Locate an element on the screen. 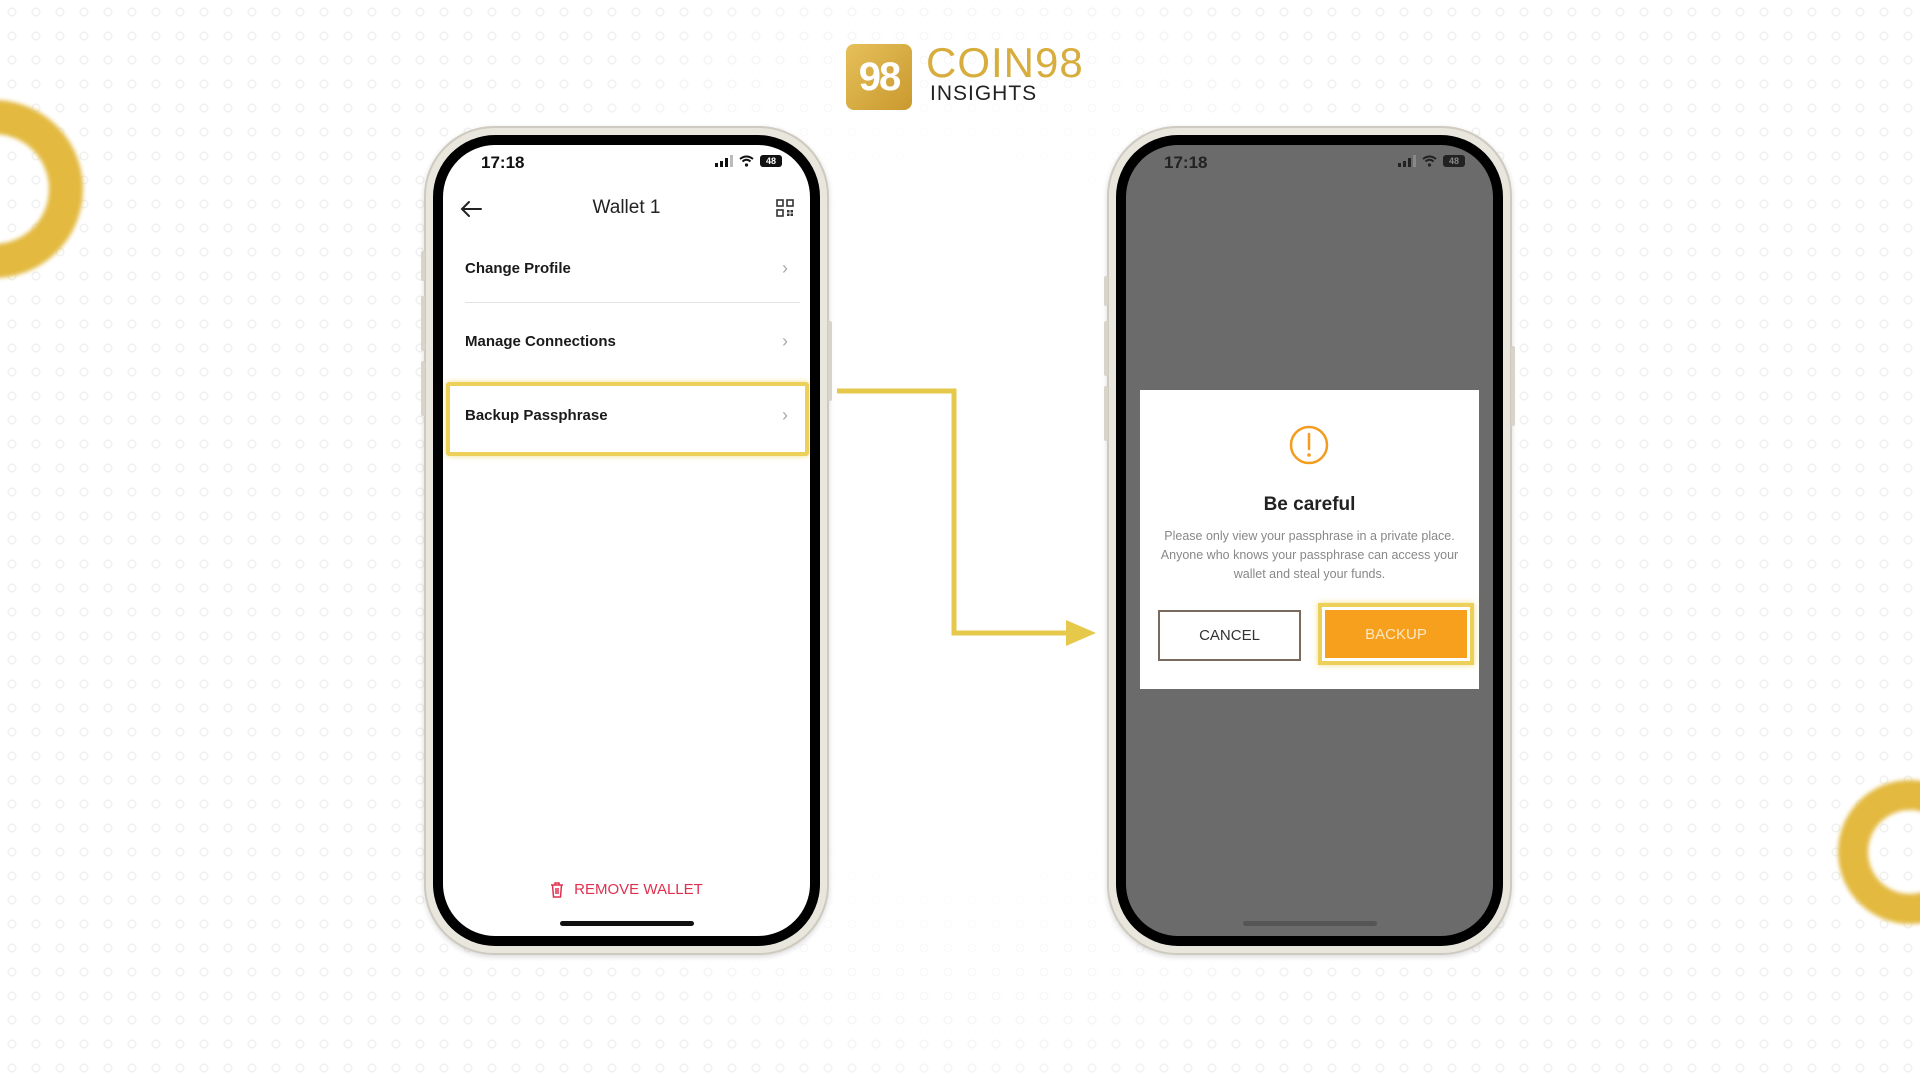 The width and height of the screenshot is (1920, 1081). menu-item-manage-connections: Manage Connections › is located at coordinates (626, 341).